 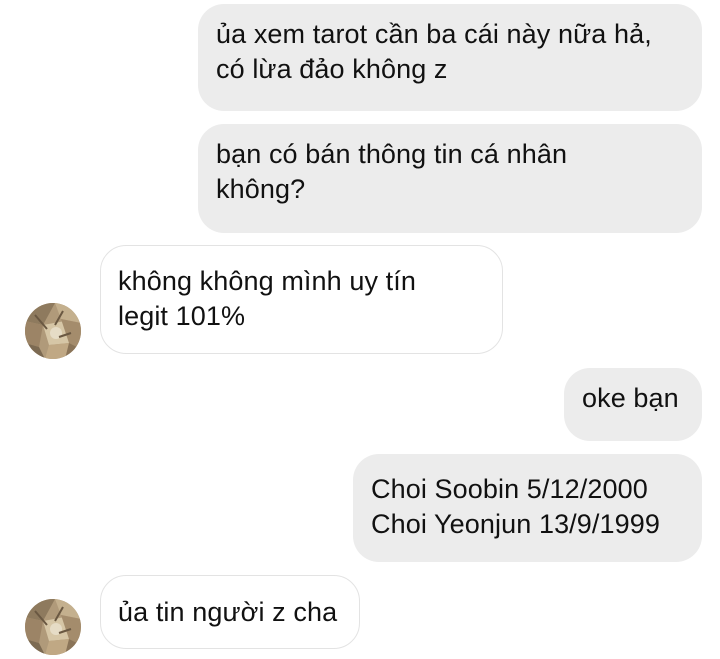 What do you see at coordinates (230, 612) in the screenshot?
I see `received-message-bubble: ủa tin người z cha` at bounding box center [230, 612].